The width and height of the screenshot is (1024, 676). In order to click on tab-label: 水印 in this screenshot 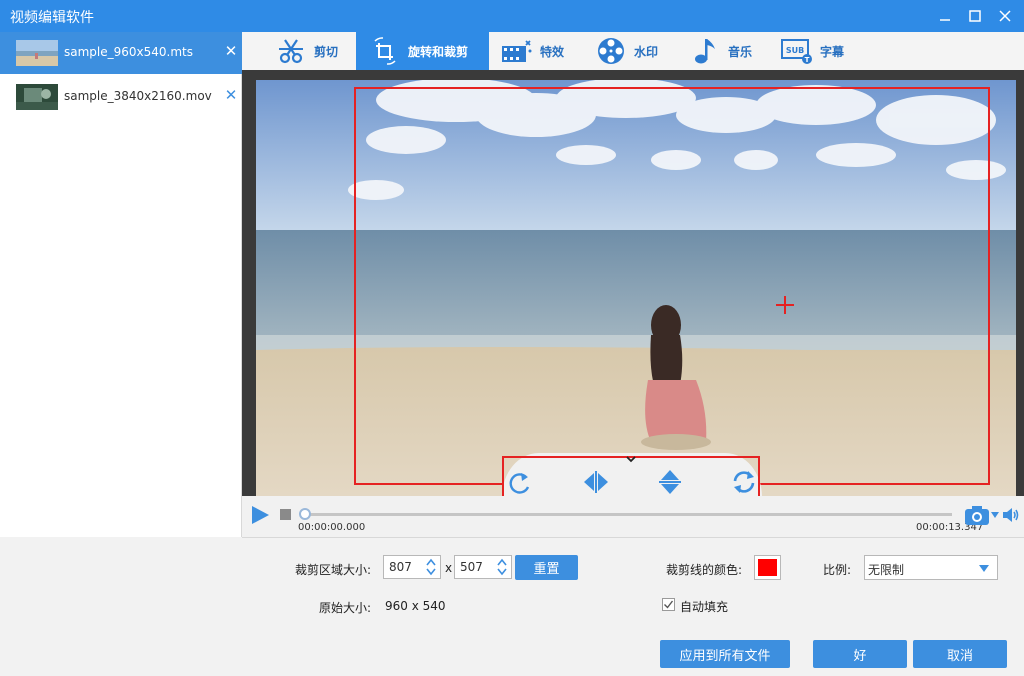, I will do `click(646, 51)`.